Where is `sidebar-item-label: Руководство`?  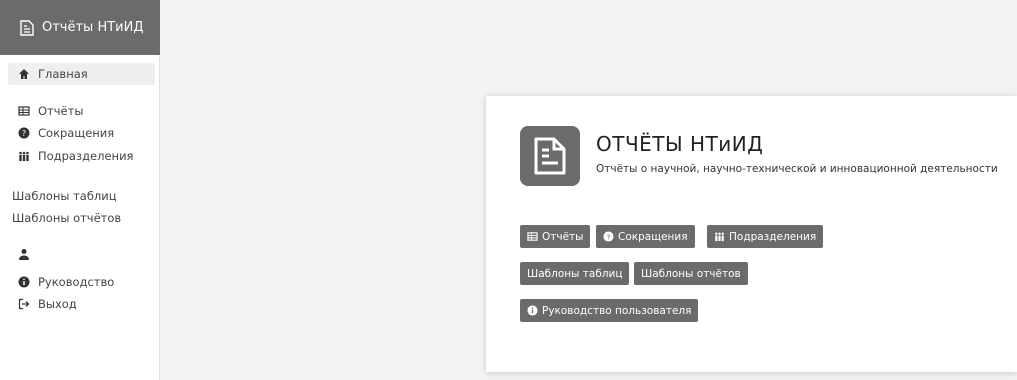 sidebar-item-label: Руководство is located at coordinates (76, 282).